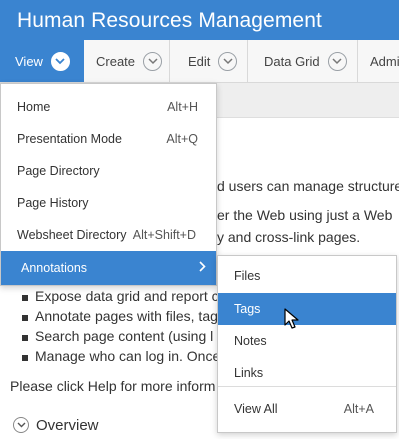 The image size is (399, 439). Describe the element at coordinates (108, 171) in the screenshot. I see `menu-item-page-directory: Page Directory` at that location.